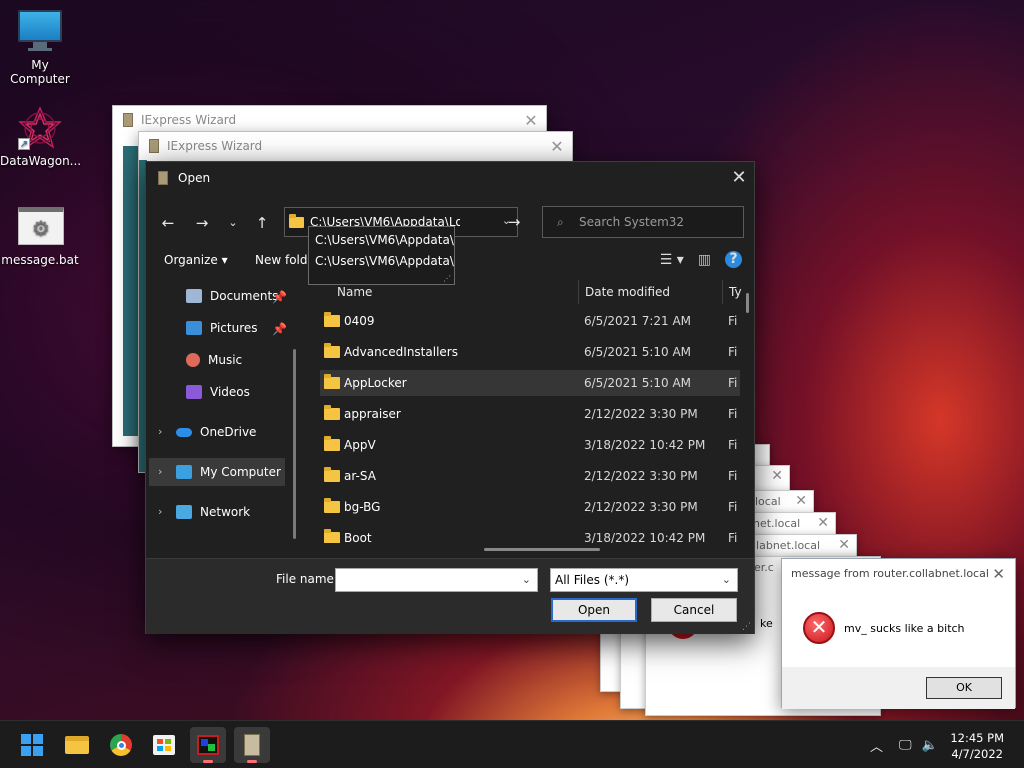  Describe the element at coordinates (819, 628) in the screenshot. I see `error-icon: ✕` at that location.